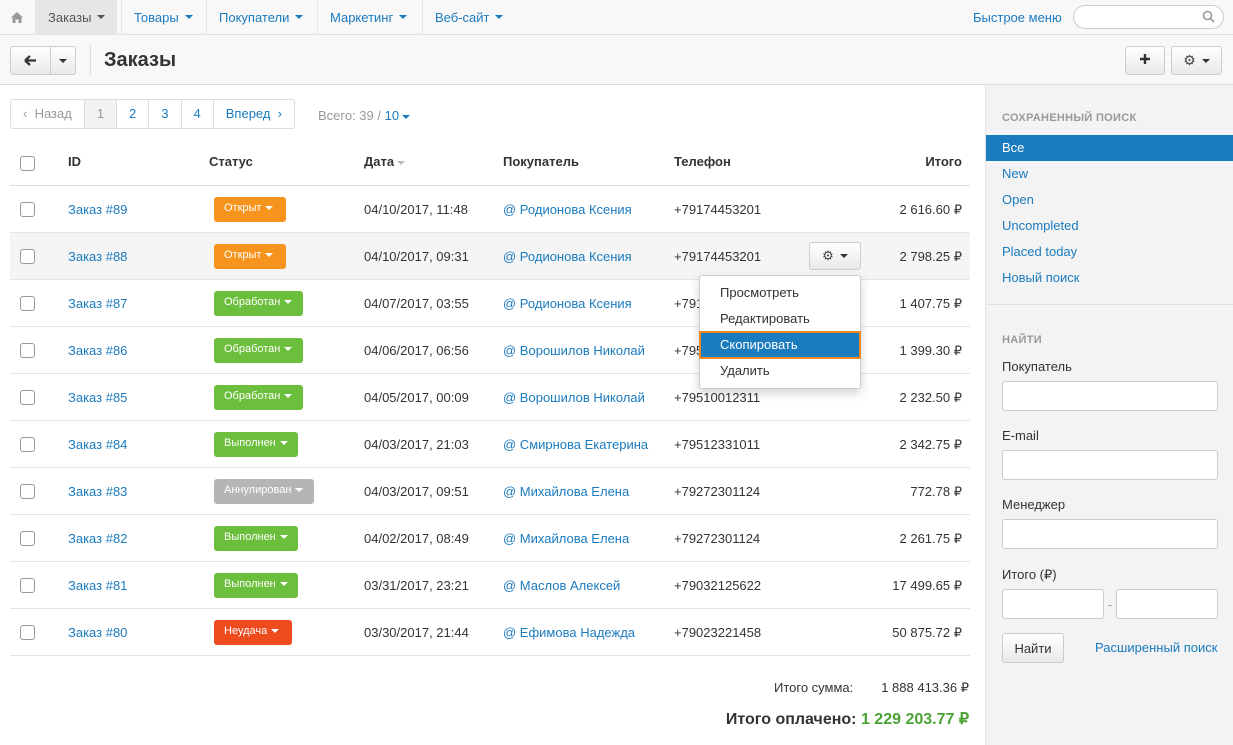  Describe the element at coordinates (74, 161) in the screenshot. I see `column-id: ID` at that location.